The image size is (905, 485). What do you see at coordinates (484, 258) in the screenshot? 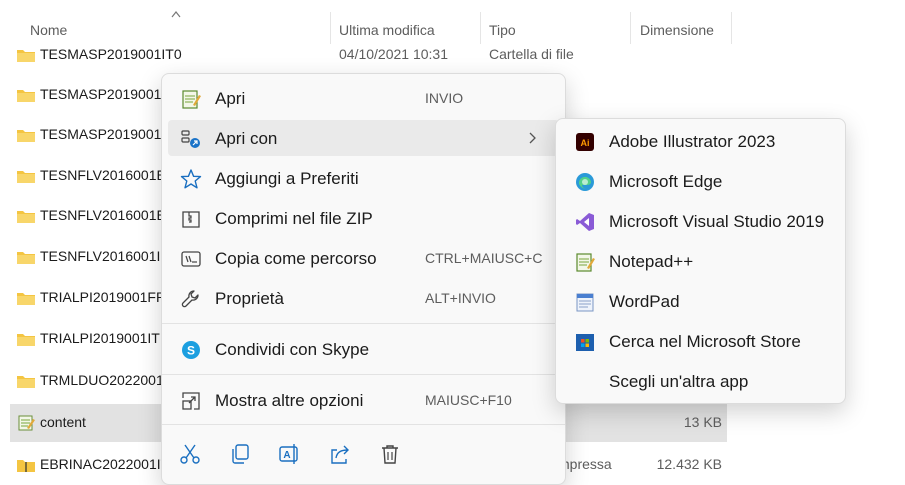
I see `menu-item-shortcut: CTRL+MAIUSC+C` at bounding box center [484, 258].